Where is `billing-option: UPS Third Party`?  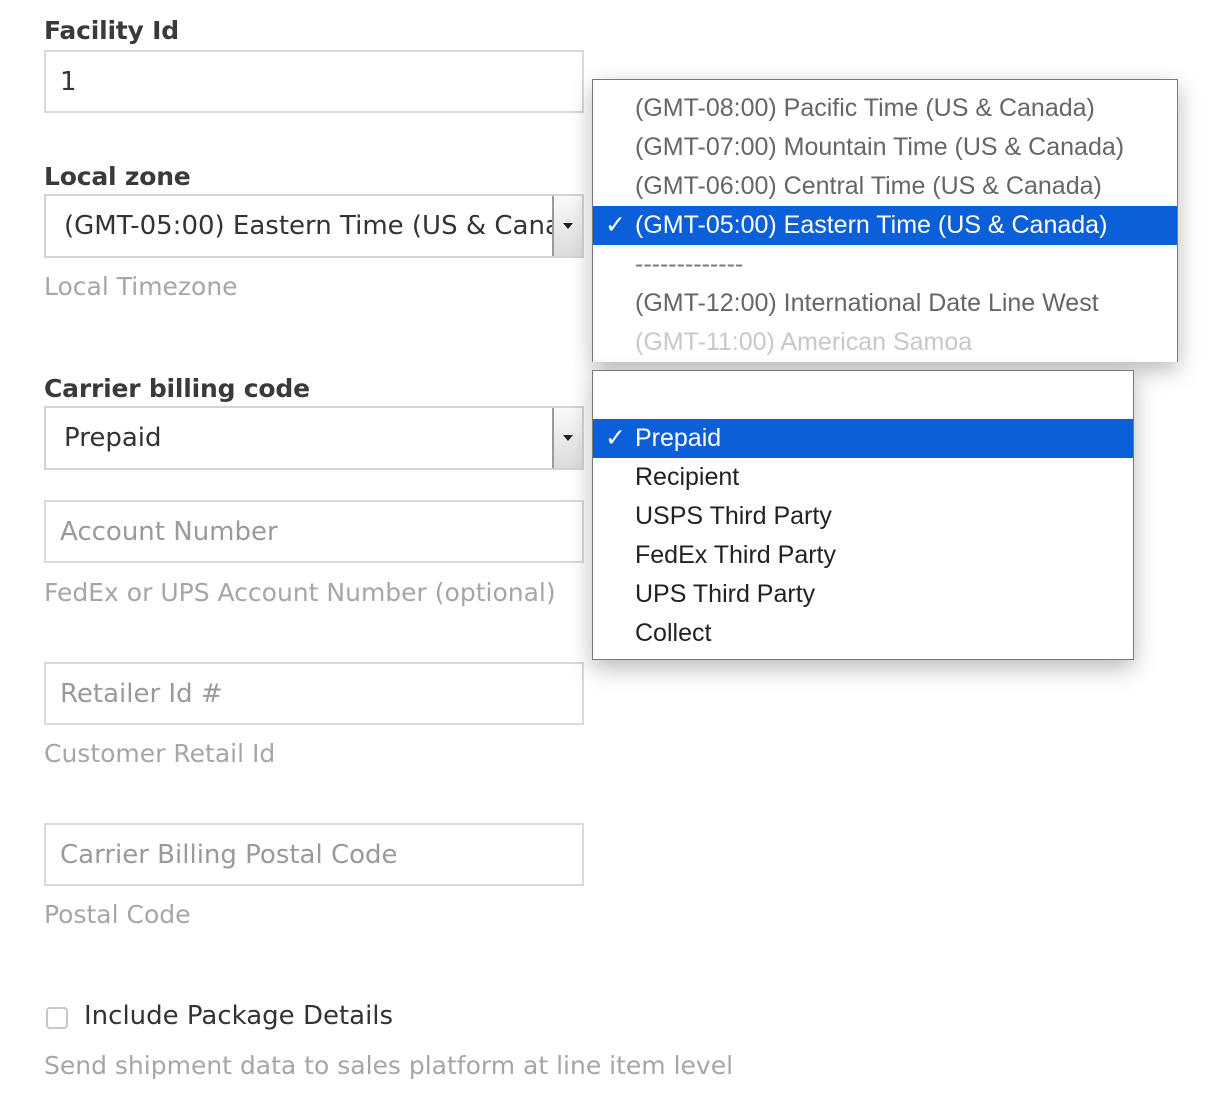
billing-option: UPS Third Party is located at coordinates (863, 594).